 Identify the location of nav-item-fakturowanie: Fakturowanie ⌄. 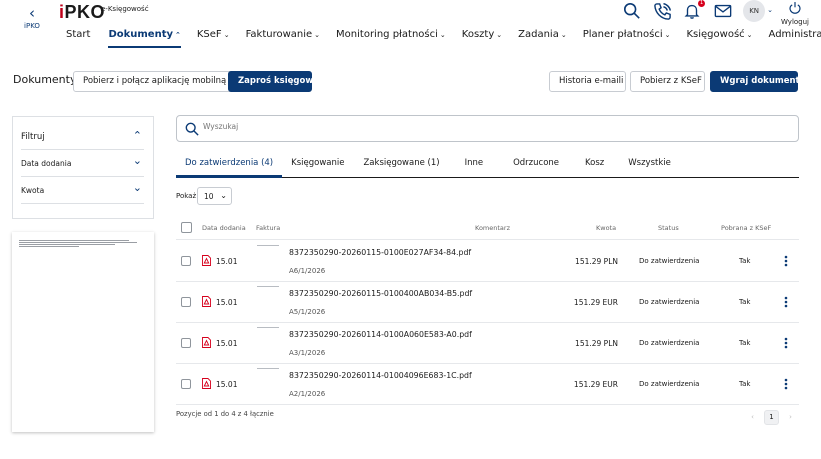
(283, 37).